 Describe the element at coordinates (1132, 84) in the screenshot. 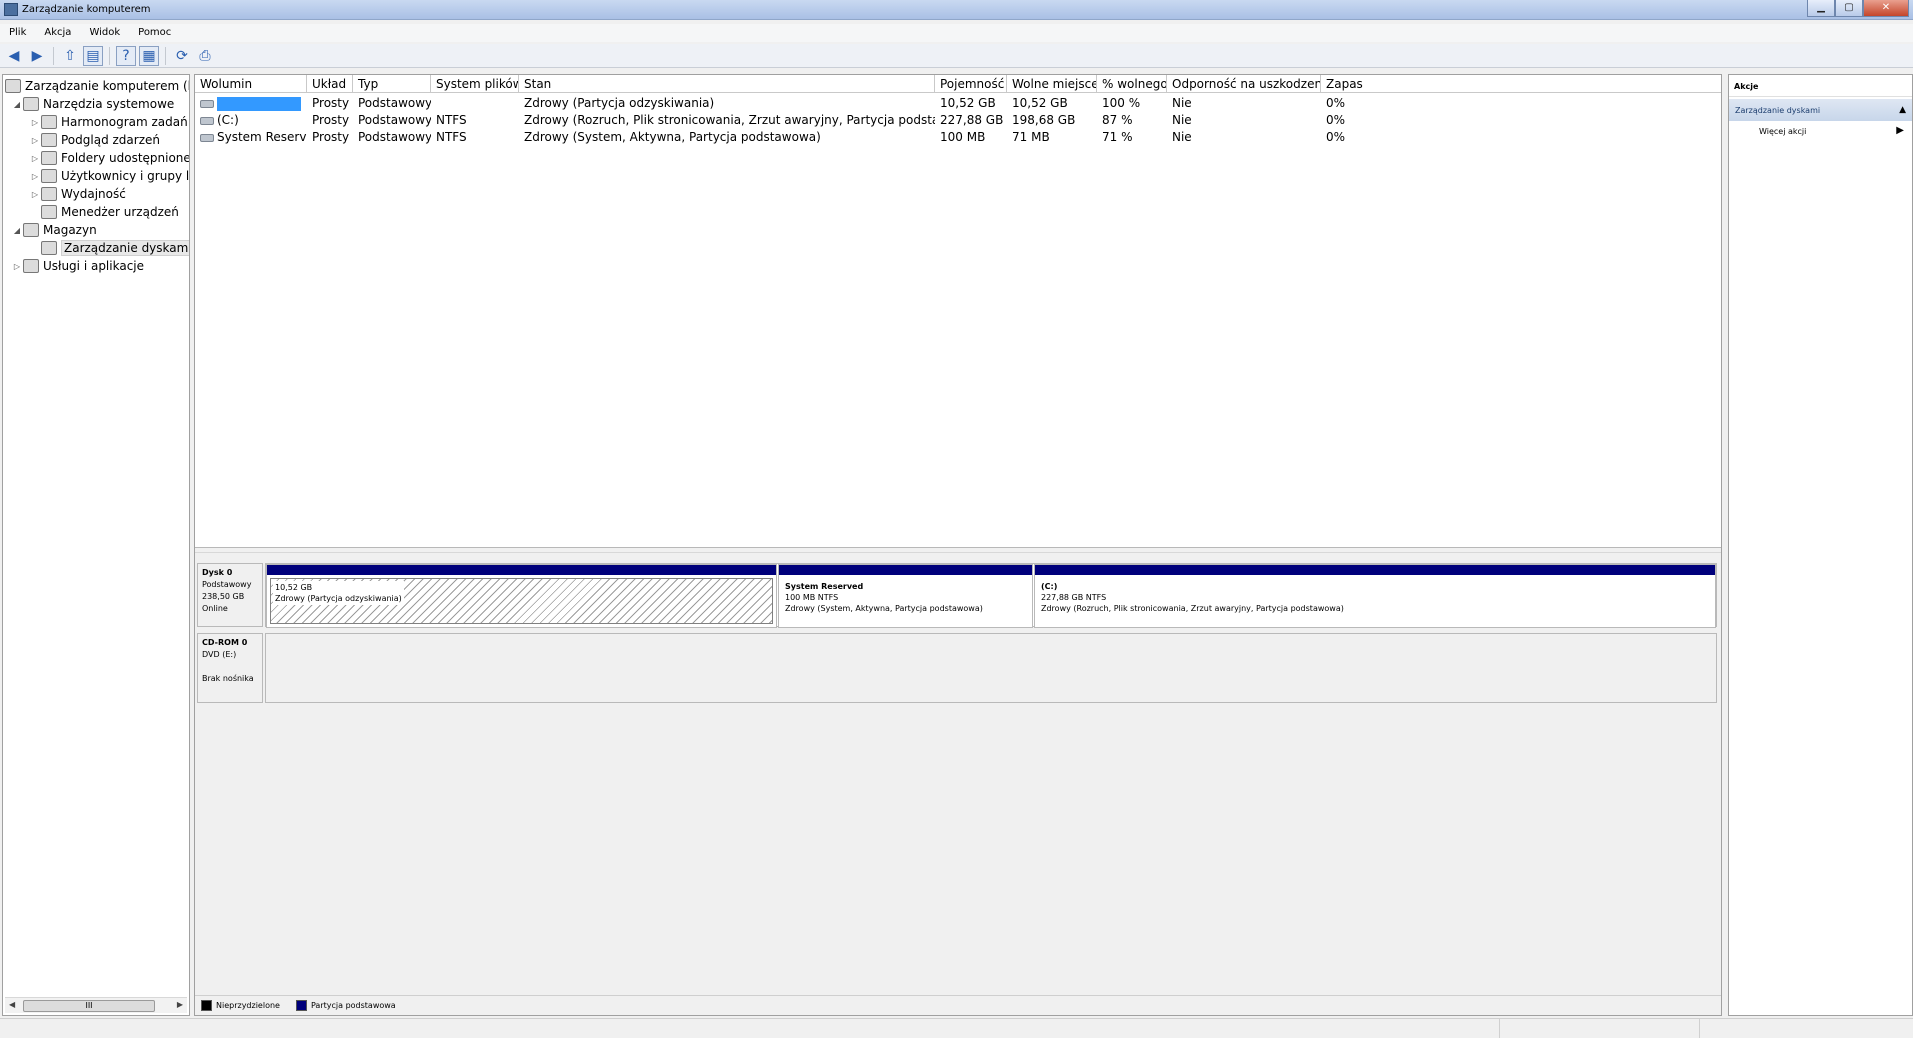

I see `column-header-percent-free: % wolnego` at that location.